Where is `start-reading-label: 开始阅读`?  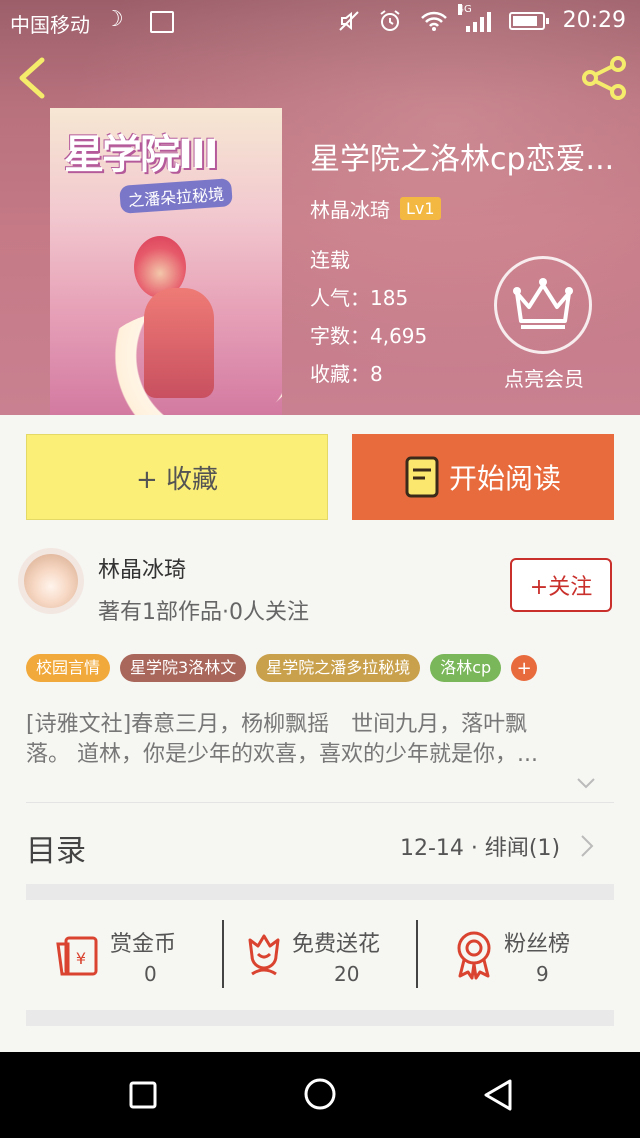 start-reading-label: 开始阅读 is located at coordinates (504, 478).